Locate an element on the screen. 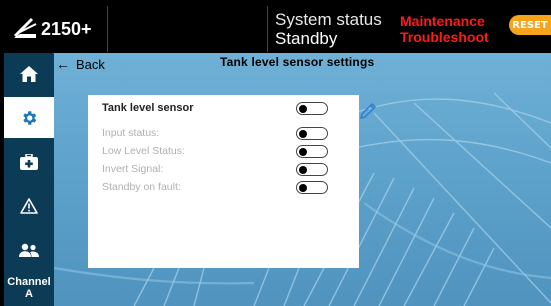 Image resolution: width=551 pixels, height=306 pixels. sidebar-item-settings is located at coordinates (29, 117).